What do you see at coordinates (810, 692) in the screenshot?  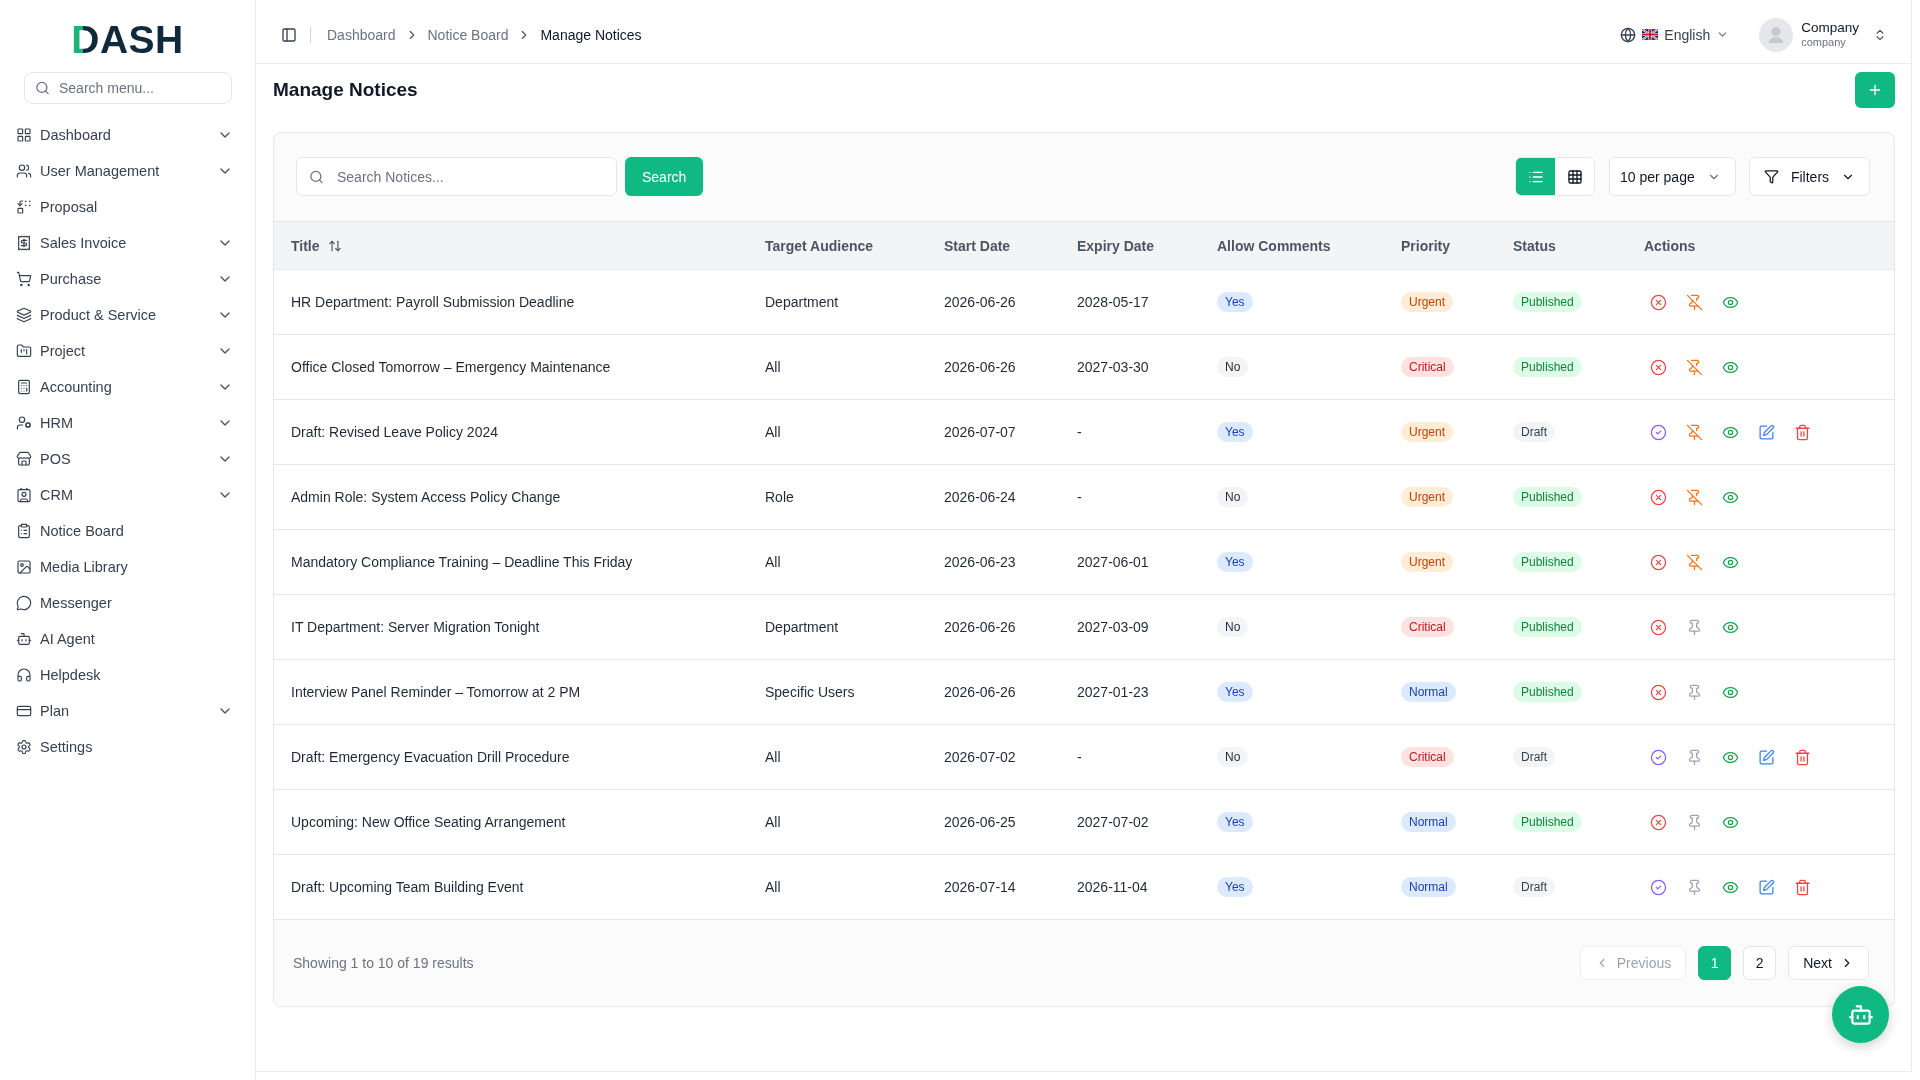 I see `target-audience: Specific Users` at bounding box center [810, 692].